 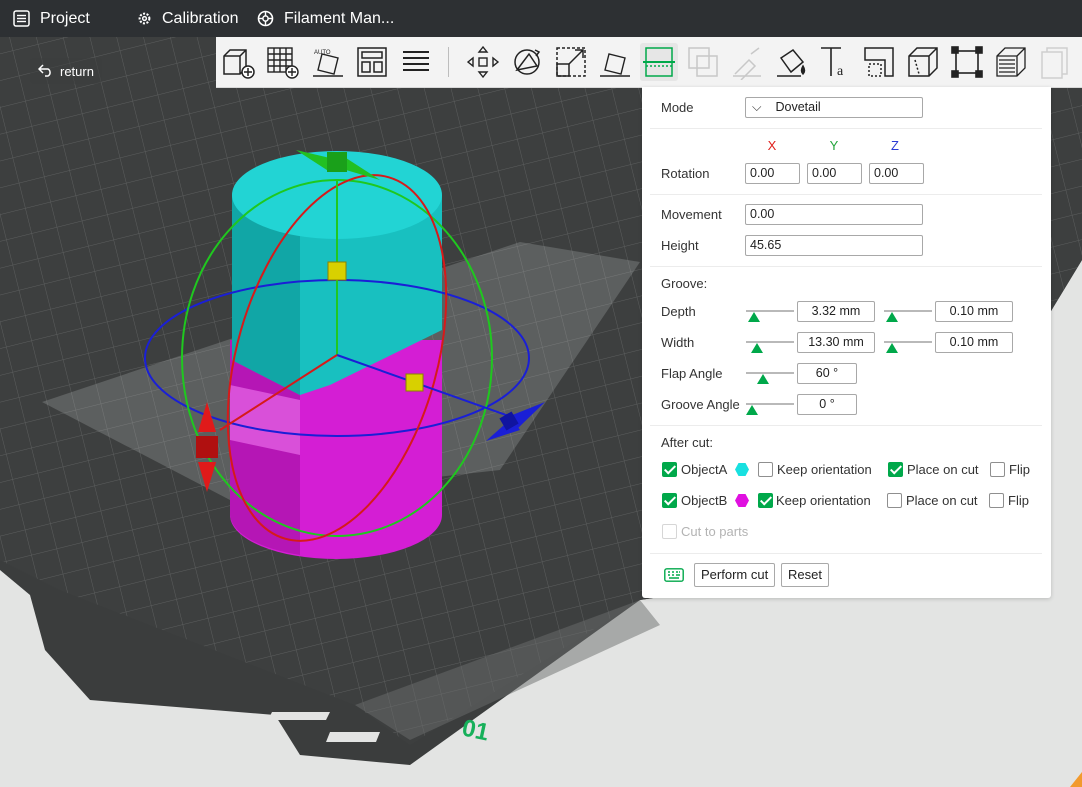 I want to click on rotation-label: Rotation, so click(x=685, y=173).